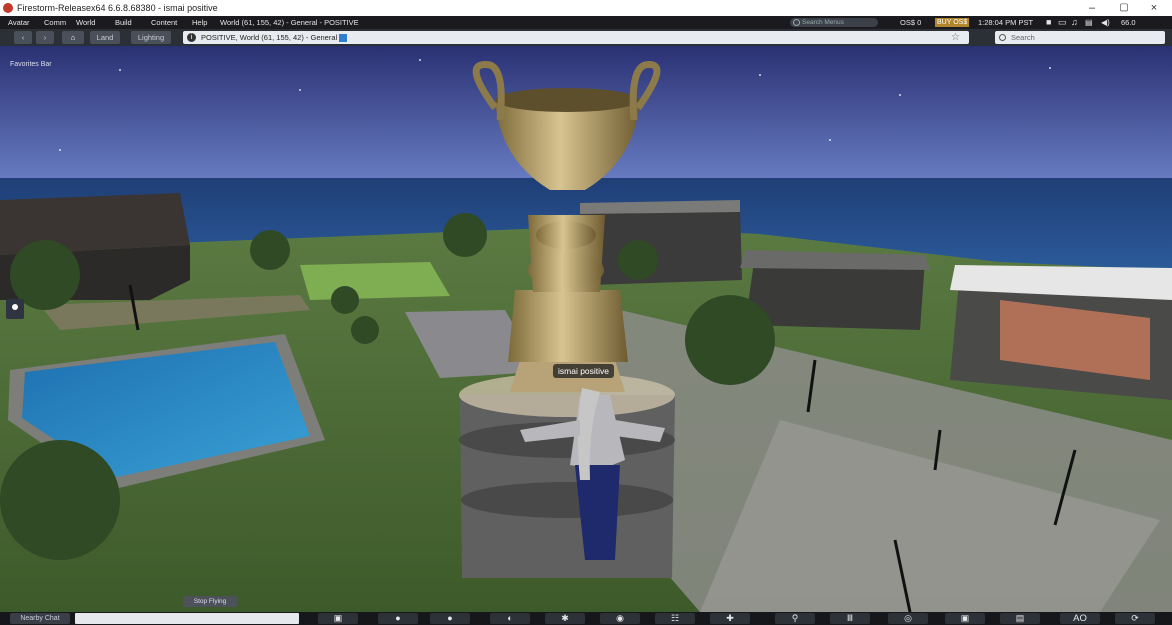  Describe the element at coordinates (191, 37) in the screenshot. I see `info-icon: i` at that location.